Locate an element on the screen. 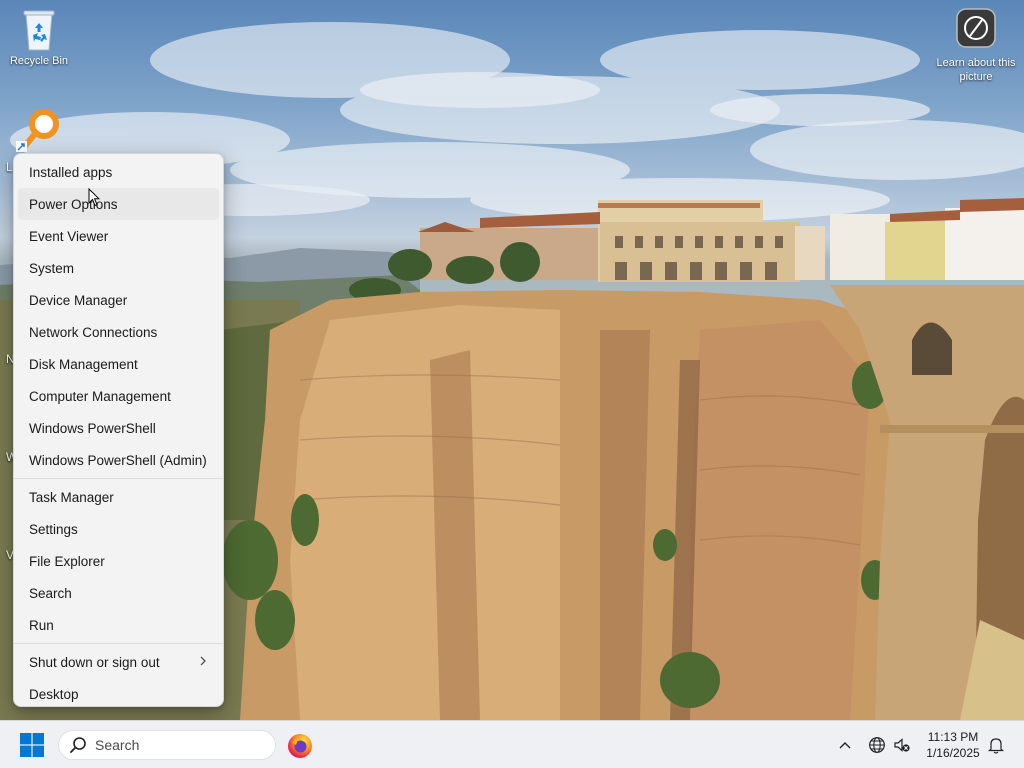 The height and width of the screenshot is (768, 1024). clock-time: 11:13 PM is located at coordinates (953, 737).